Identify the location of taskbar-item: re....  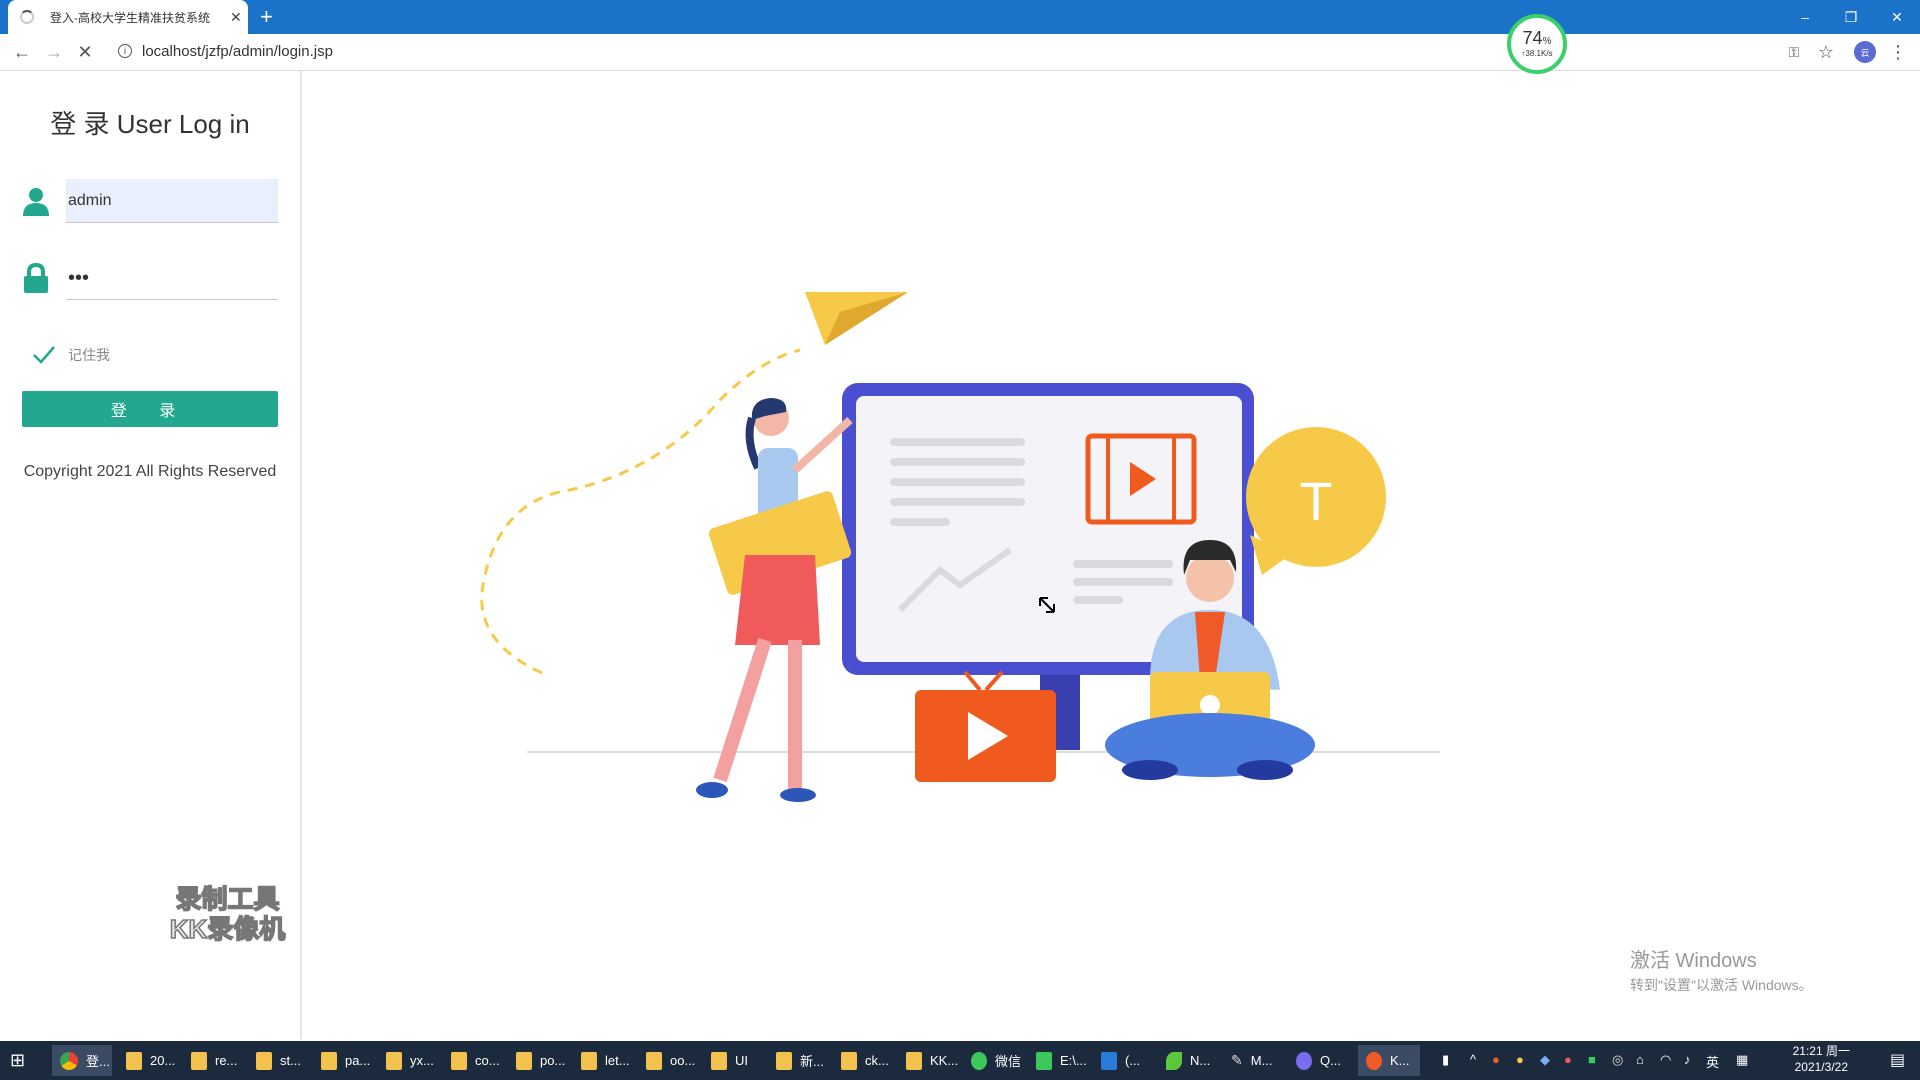
(210, 1060).